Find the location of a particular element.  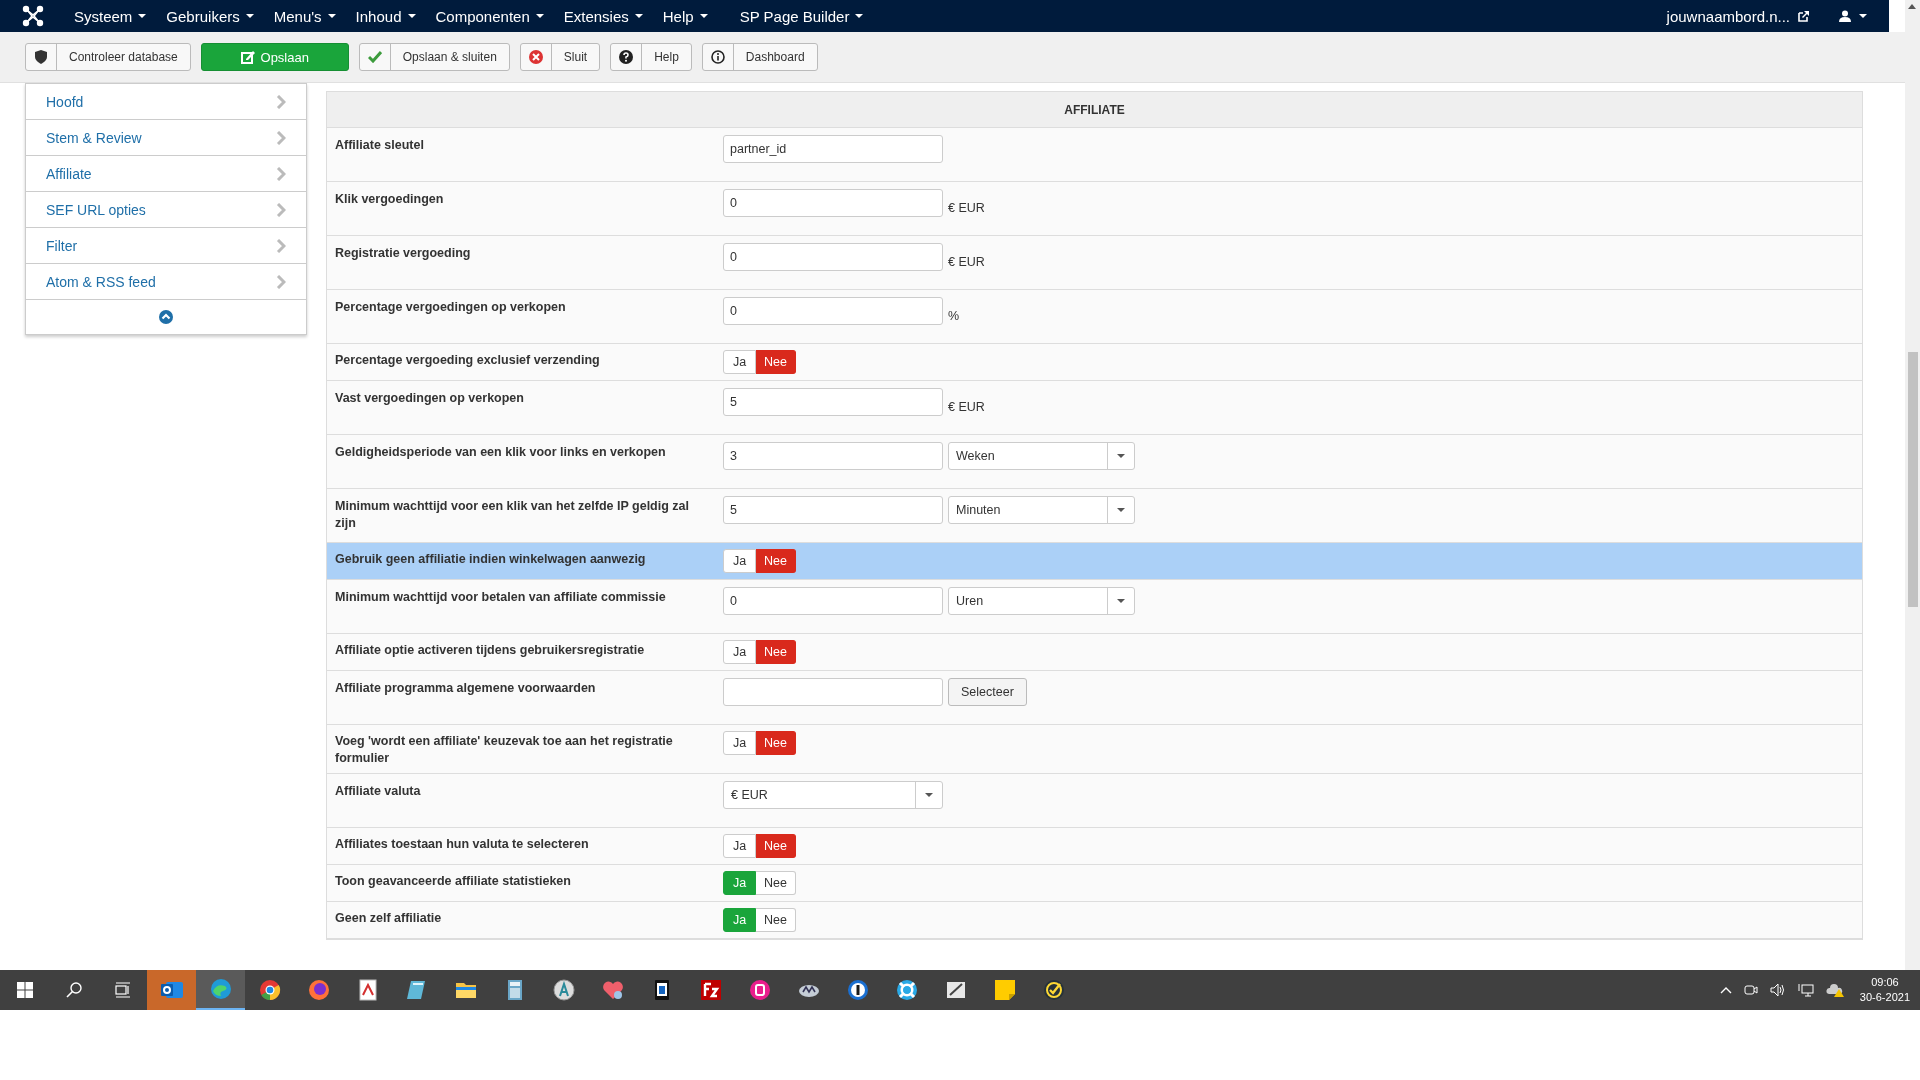

setting-label: Minimum wachttijd voor betalen van affiliate commissie is located at coordinates (501, 597).